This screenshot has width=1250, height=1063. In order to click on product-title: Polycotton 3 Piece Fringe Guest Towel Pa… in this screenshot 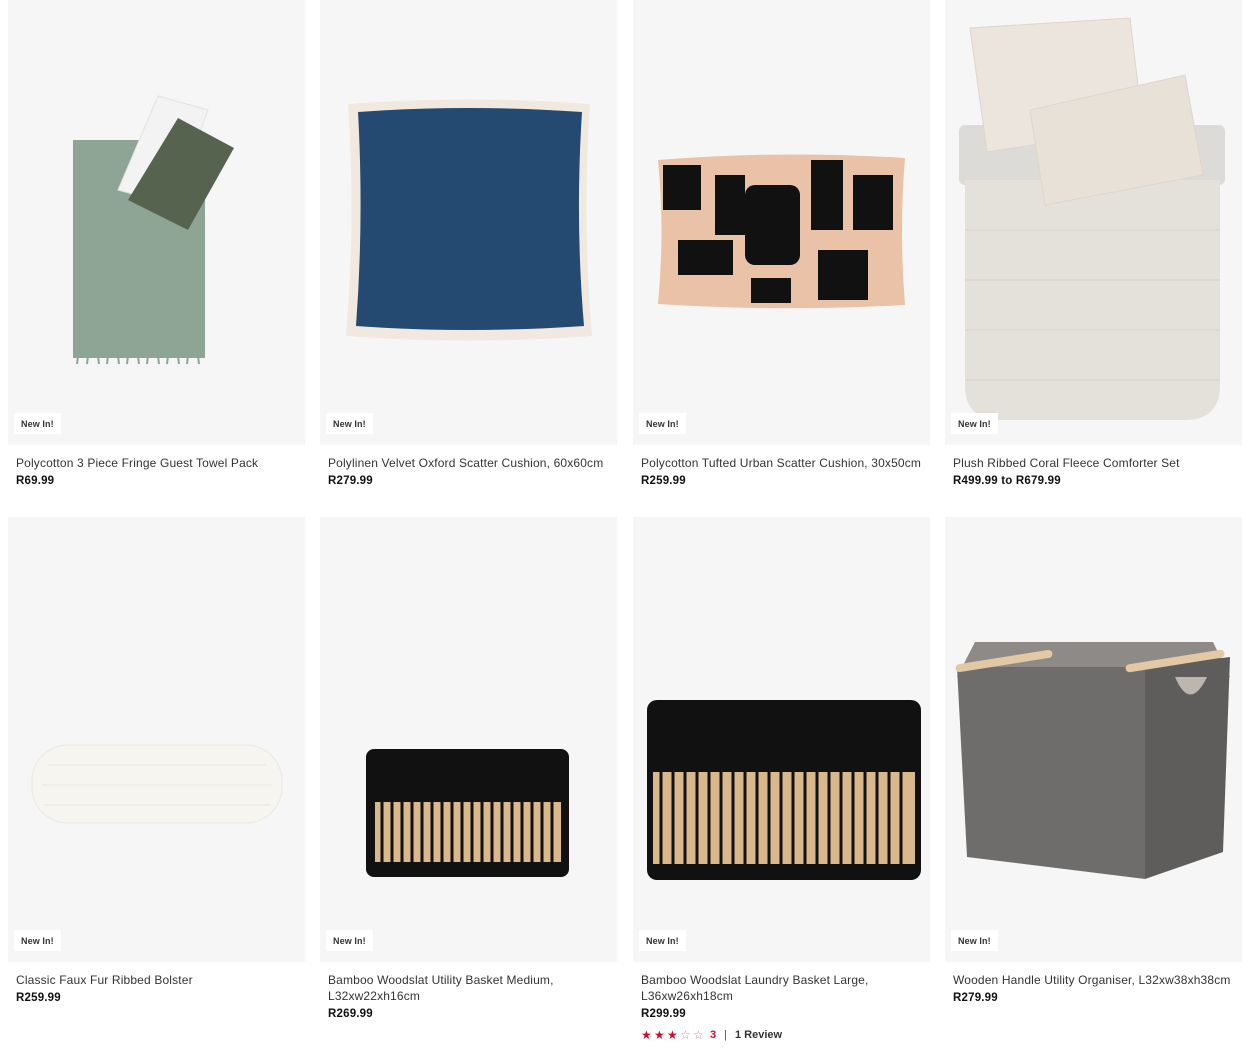, I will do `click(156, 463)`.